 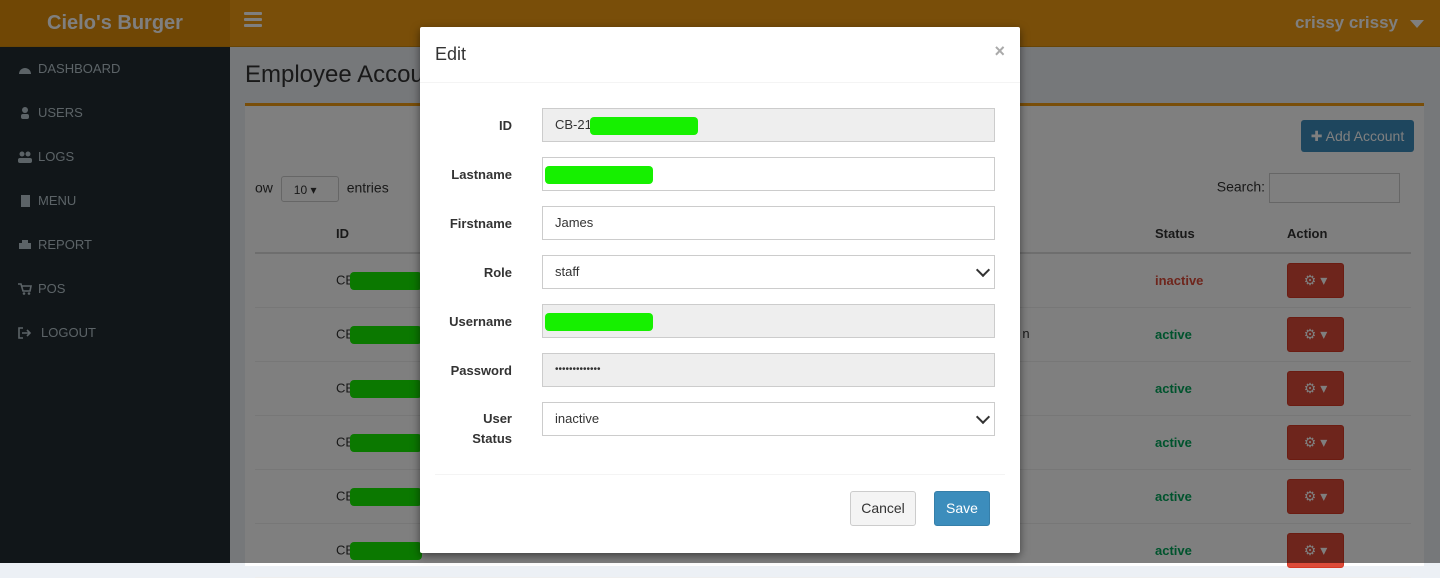 I want to click on lastname-row: Lastname, so click(x=720, y=174).